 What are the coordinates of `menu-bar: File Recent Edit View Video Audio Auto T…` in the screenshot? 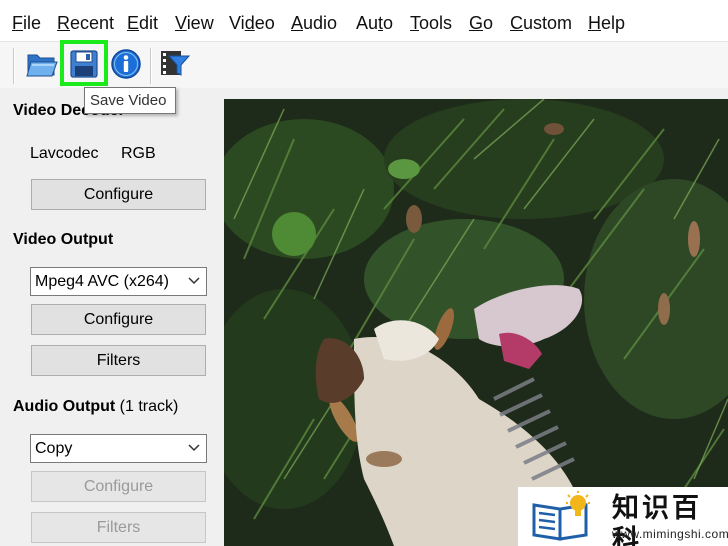 It's located at (364, 21).